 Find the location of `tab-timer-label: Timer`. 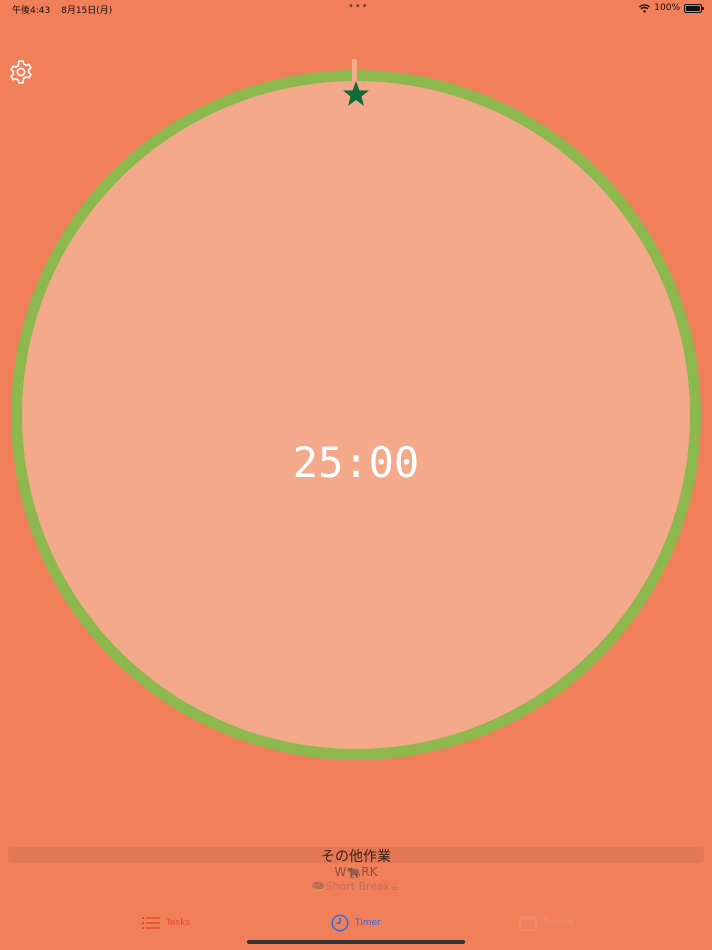

tab-timer-label: Timer is located at coordinates (368, 923).